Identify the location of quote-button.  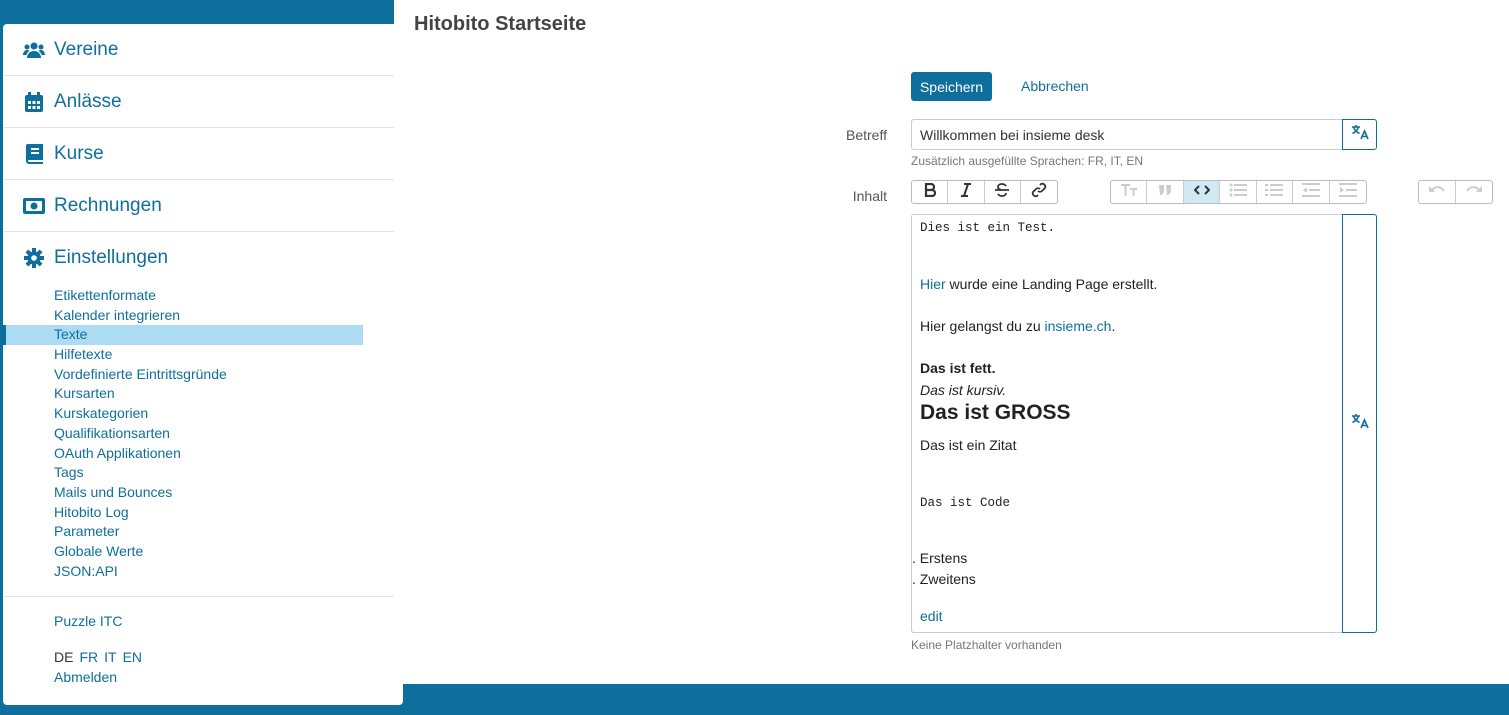
(1165, 192).